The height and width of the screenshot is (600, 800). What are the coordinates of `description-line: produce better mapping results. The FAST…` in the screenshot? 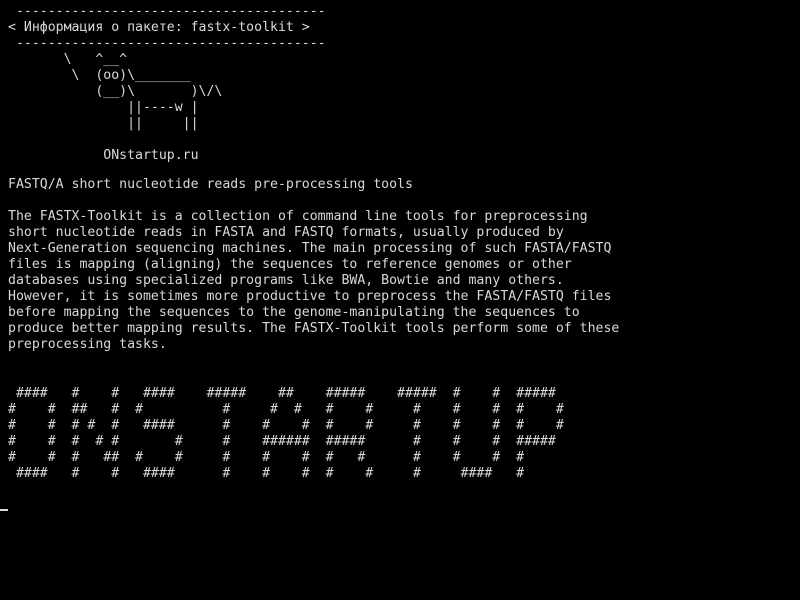 It's located at (314, 328).